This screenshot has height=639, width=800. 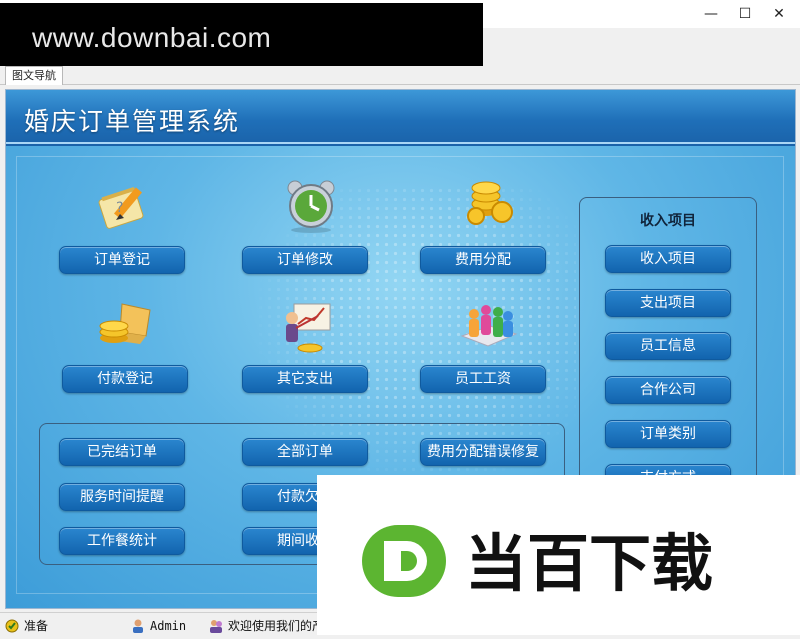 I want to click on tab-nav: 图文导航, so click(x=34, y=75).